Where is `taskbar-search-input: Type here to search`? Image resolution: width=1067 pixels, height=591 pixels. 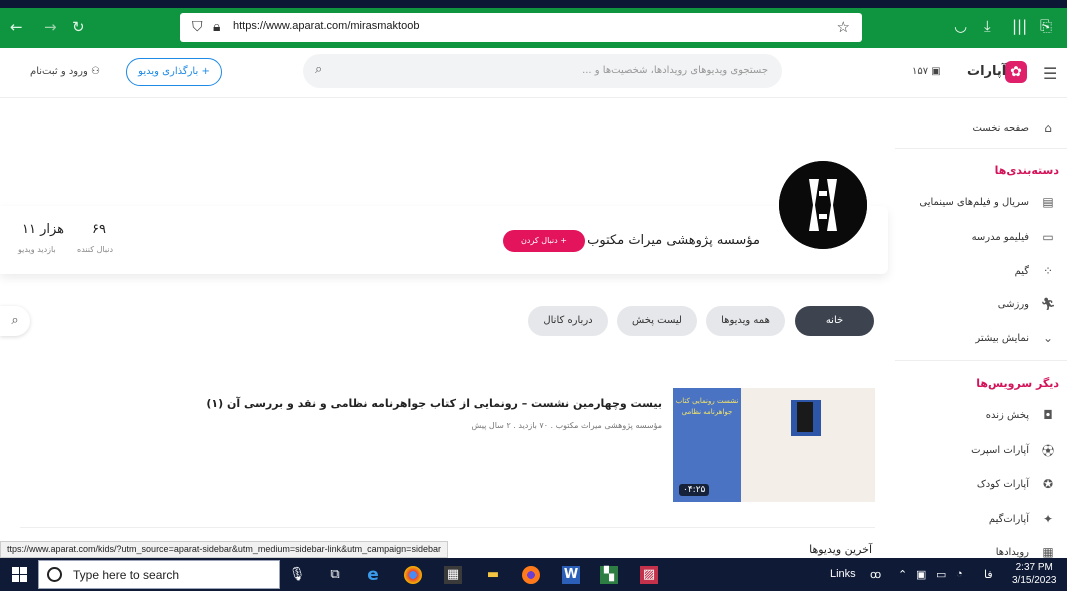 taskbar-search-input: Type here to search is located at coordinates (126, 575).